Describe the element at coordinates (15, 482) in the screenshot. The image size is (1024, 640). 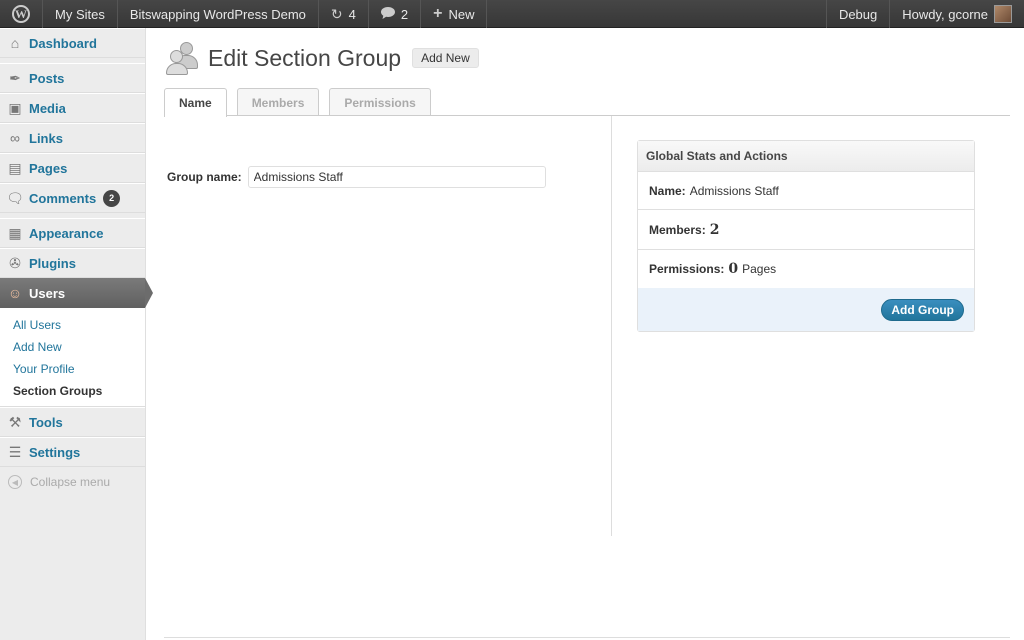
I see `collapse-arrow-icon: ◀` at that location.